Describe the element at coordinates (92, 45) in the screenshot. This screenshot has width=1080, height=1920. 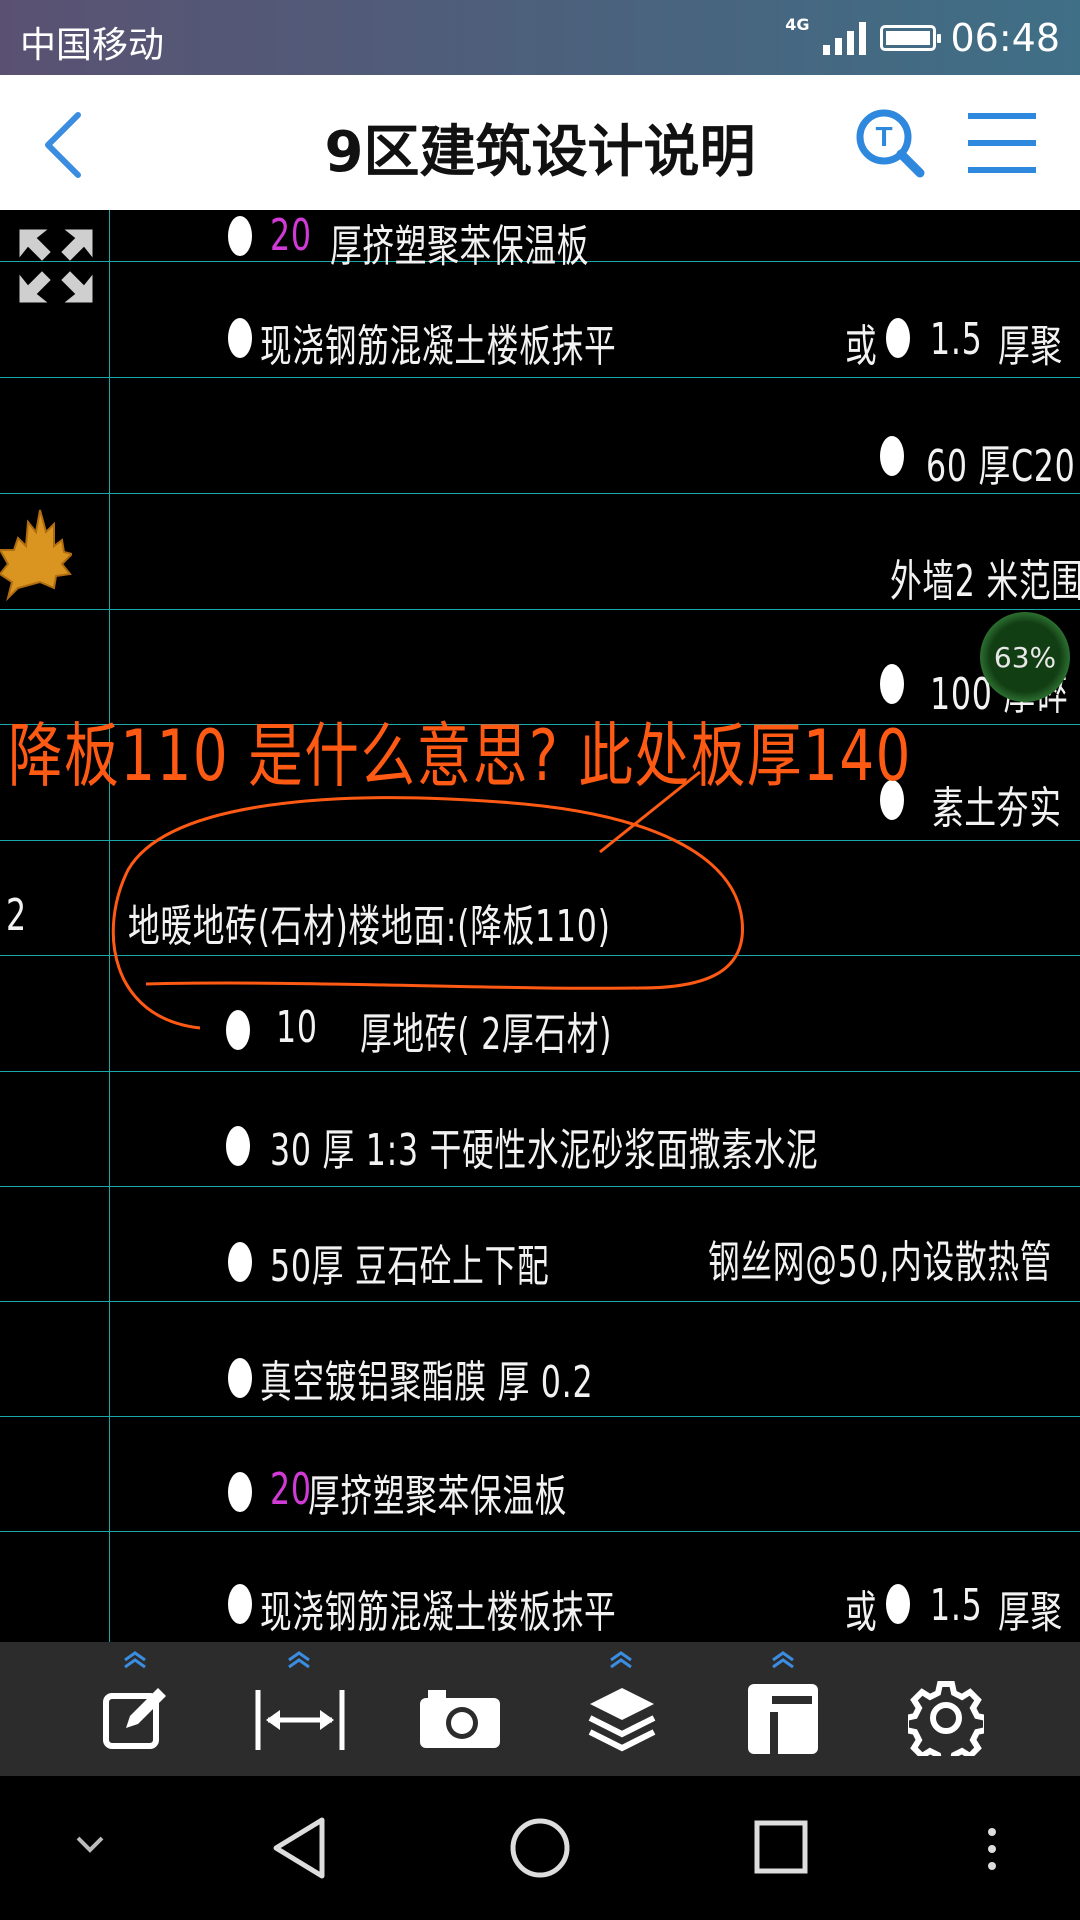
I see `carrier-name: 中国移动` at that location.